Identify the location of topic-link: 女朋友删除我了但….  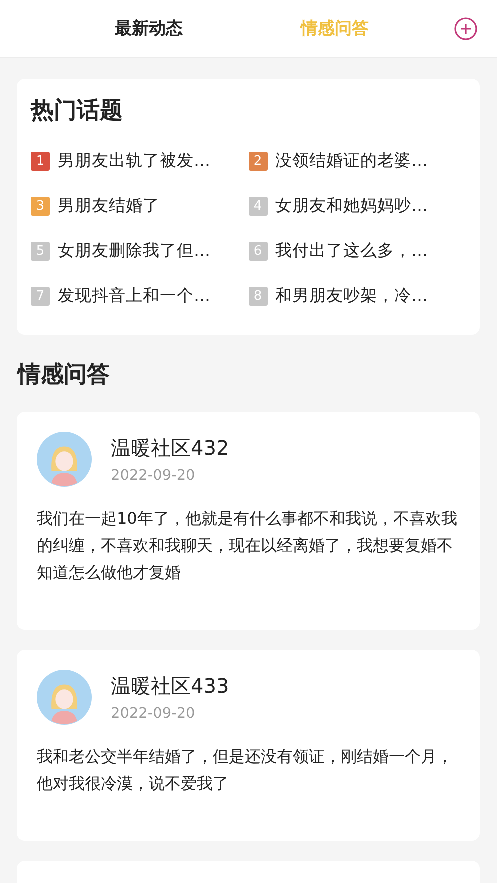
(134, 251).